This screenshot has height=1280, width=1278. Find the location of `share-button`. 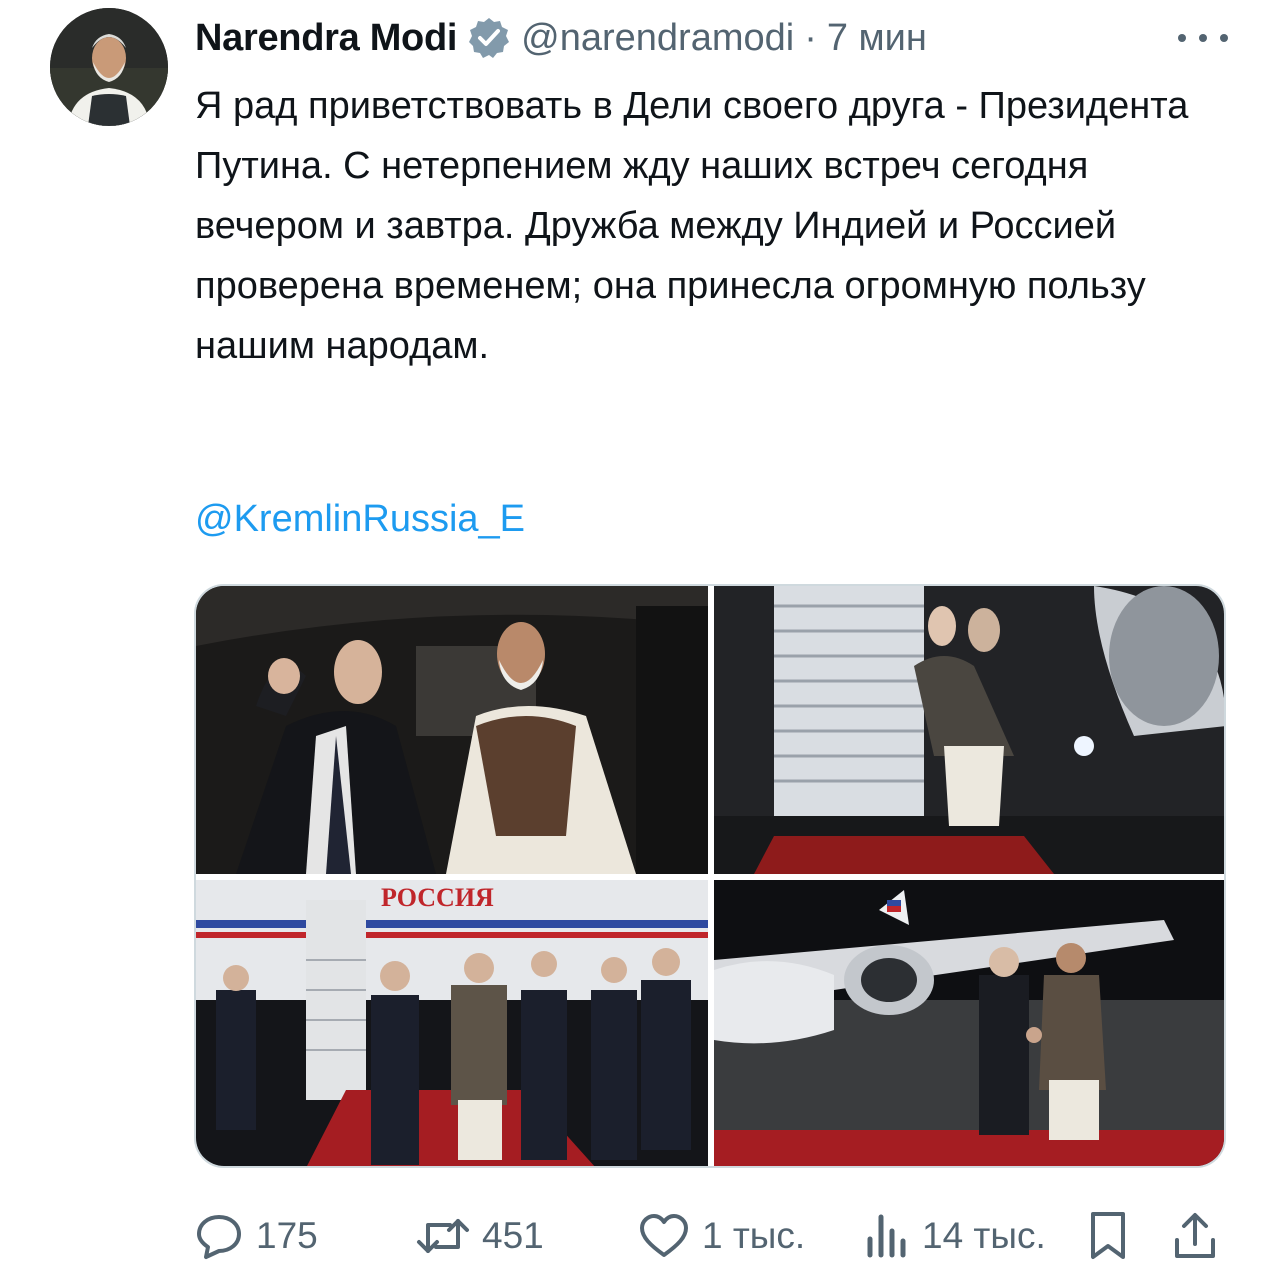

share-button is located at coordinates (1195, 1236).